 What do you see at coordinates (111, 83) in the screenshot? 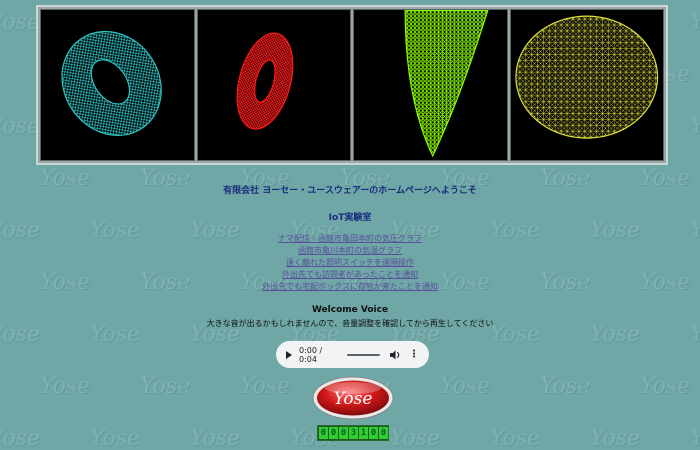
I see `cyan-torus-graphic` at bounding box center [111, 83].